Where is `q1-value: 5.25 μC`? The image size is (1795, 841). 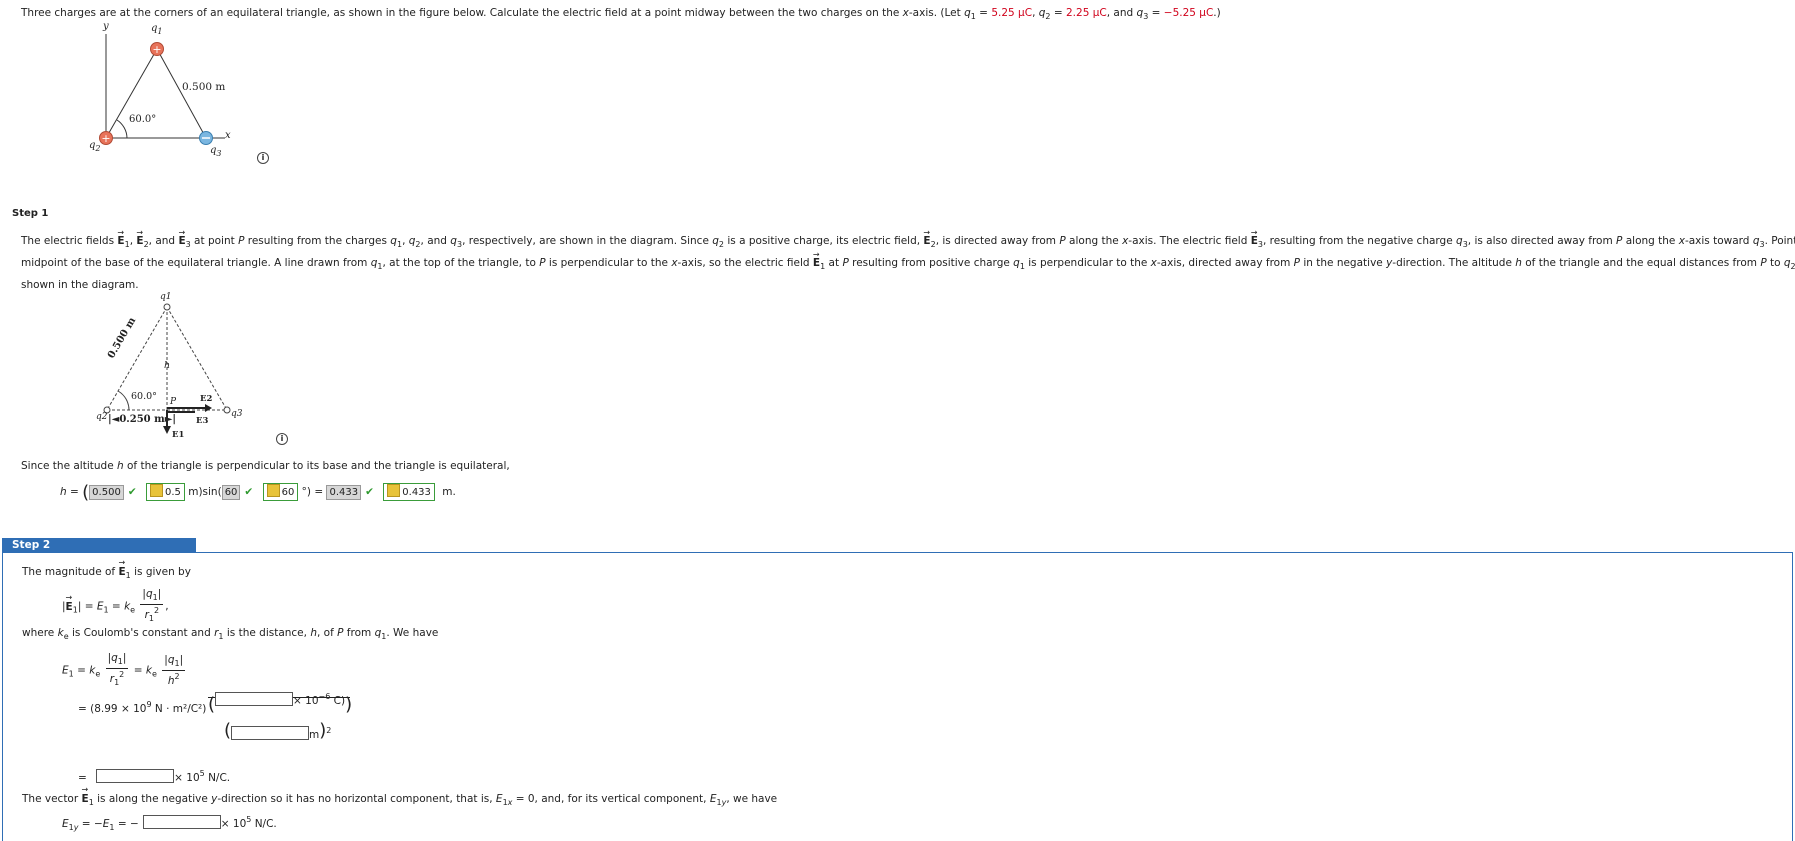
q1-value: 5.25 μC is located at coordinates (1012, 13).